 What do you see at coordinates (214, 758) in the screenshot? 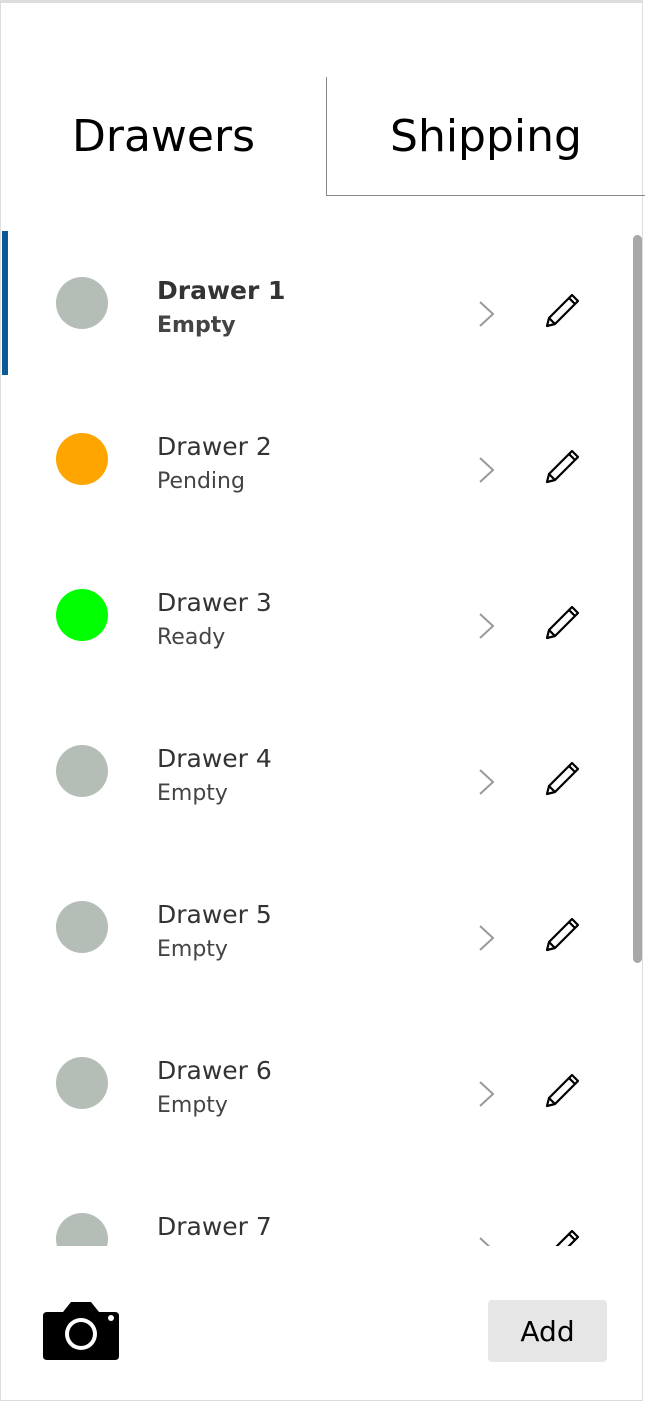
I see `drawer-name: Drawer 4` at bounding box center [214, 758].